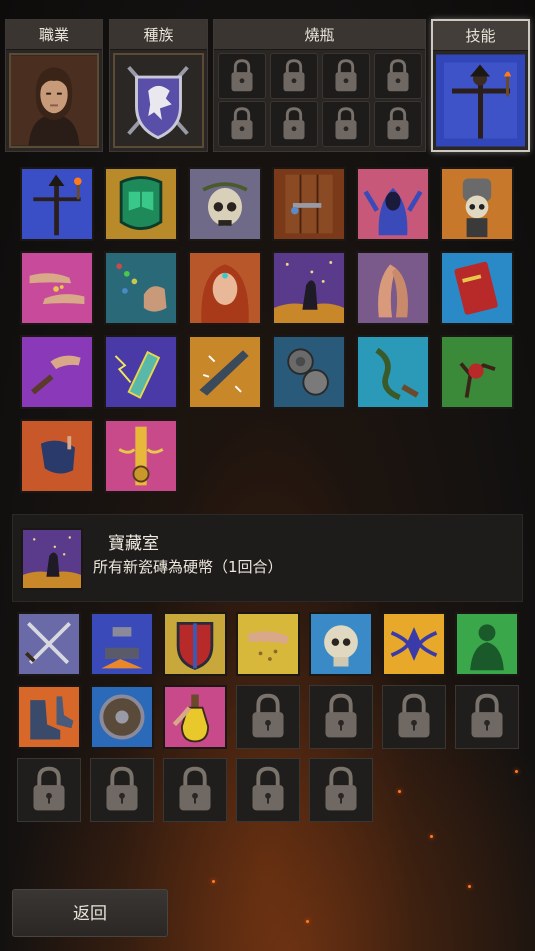  I want to click on tab-race: 種族, so click(158, 85).